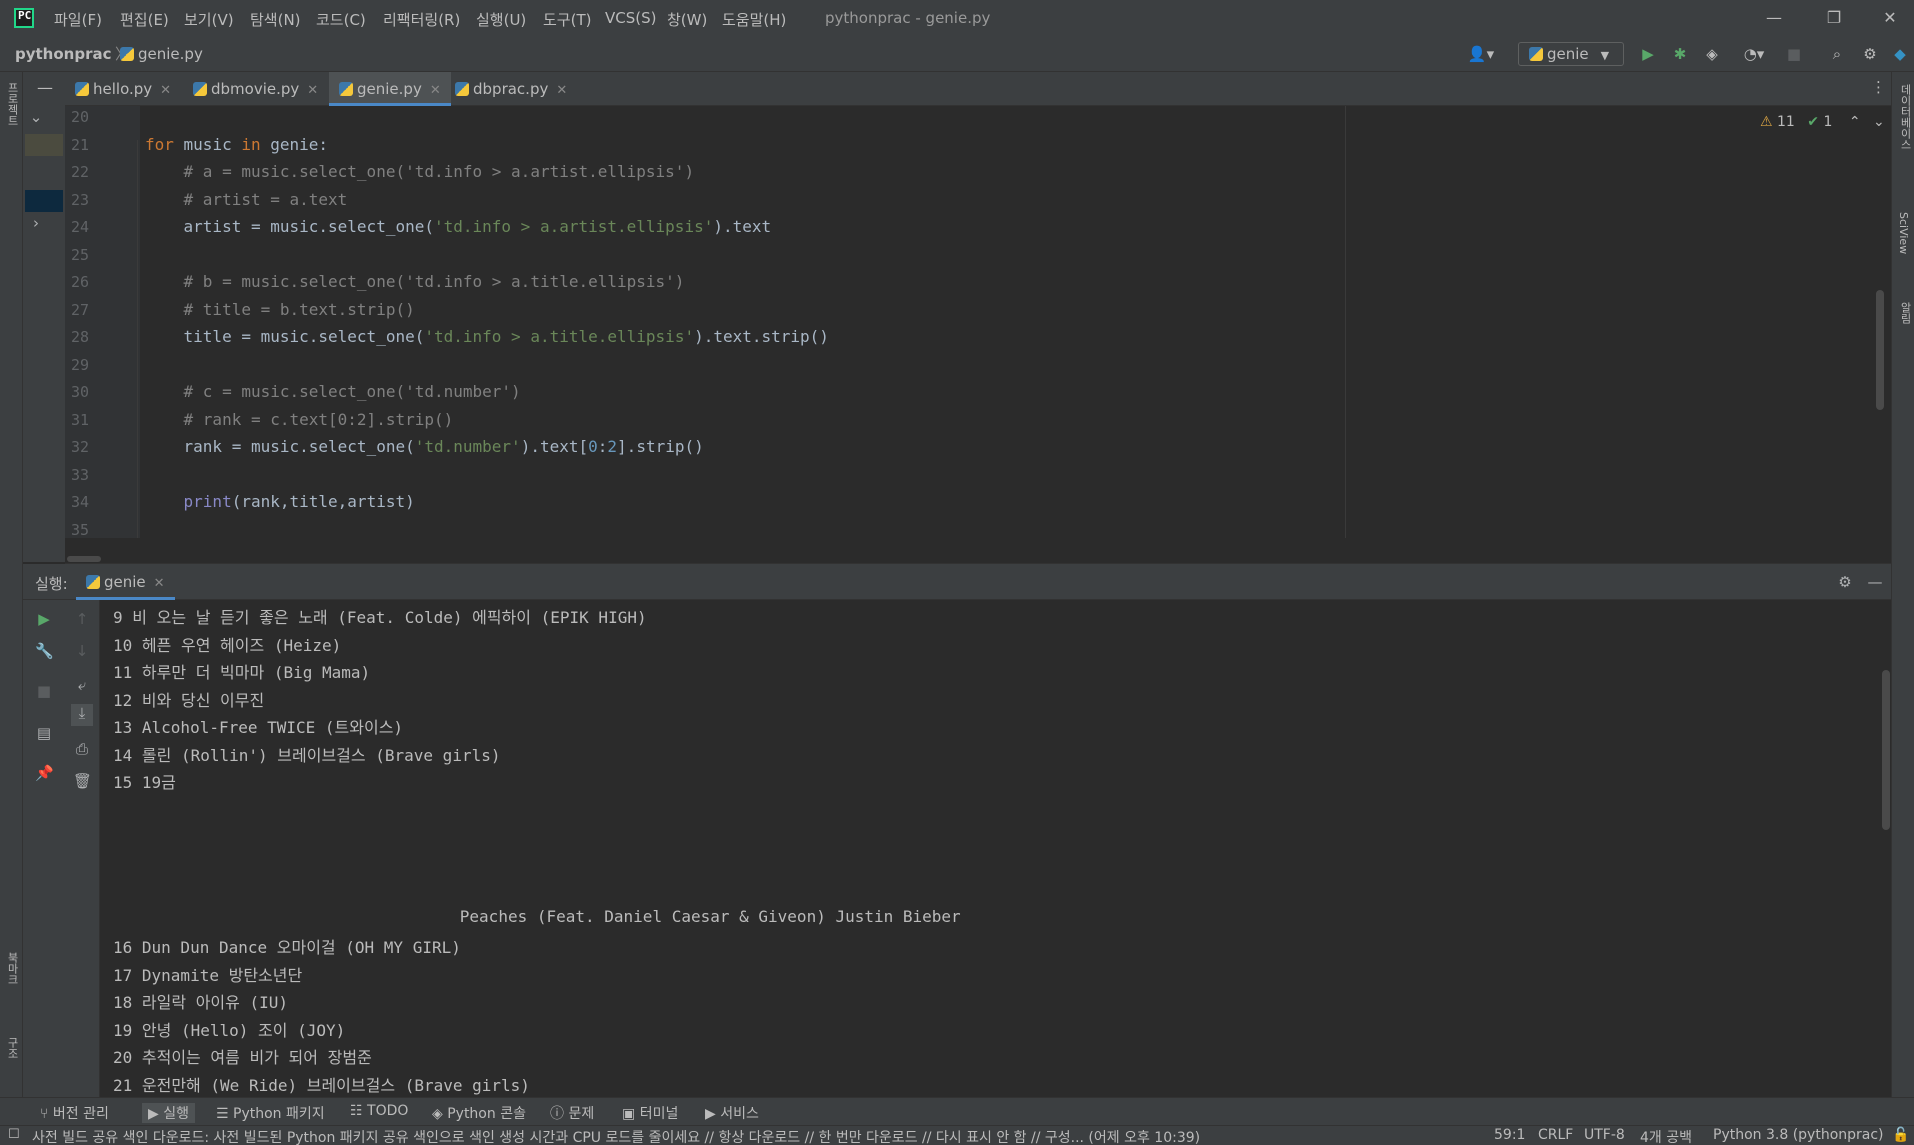 The height and width of the screenshot is (1145, 1914). Describe the element at coordinates (82, 651) in the screenshot. I see `arrow-down-icon: ↓` at that location.